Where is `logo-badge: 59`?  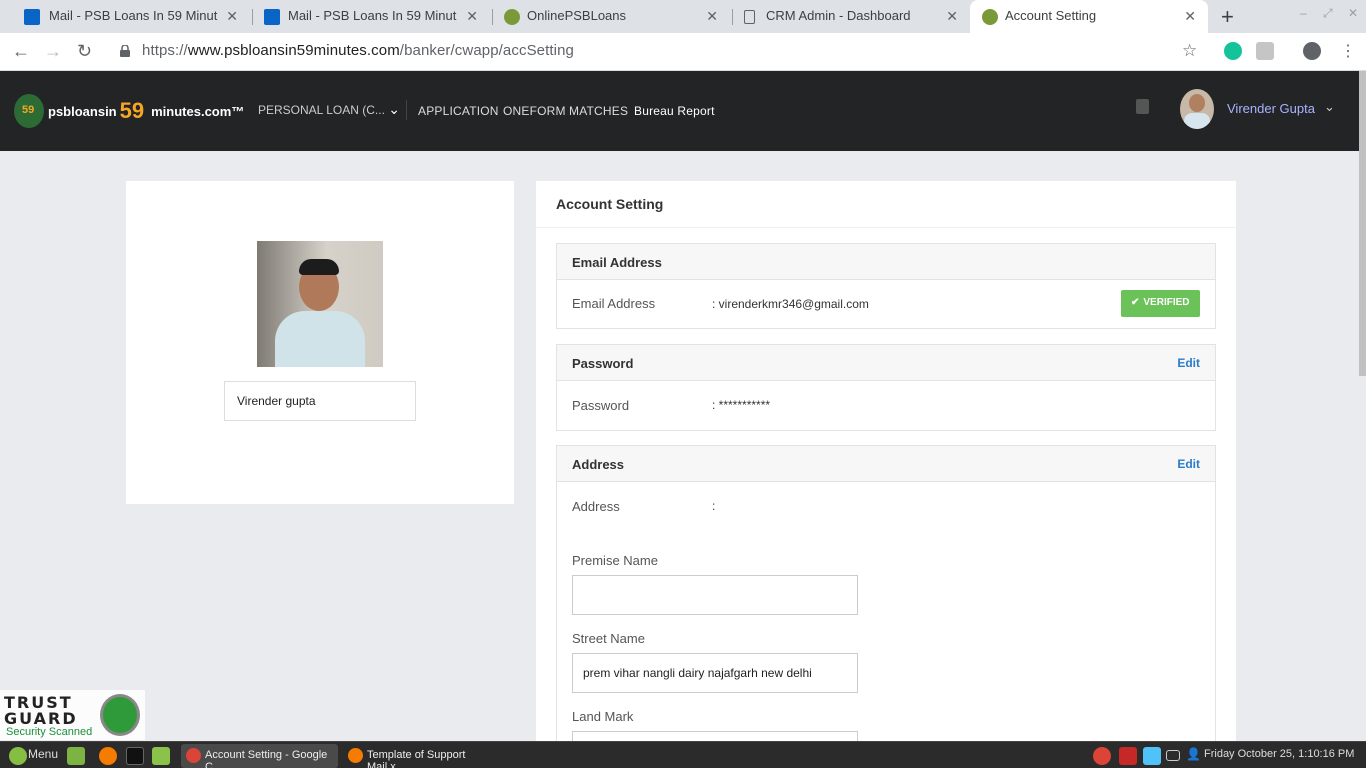
logo-badge: 59 is located at coordinates (29, 111).